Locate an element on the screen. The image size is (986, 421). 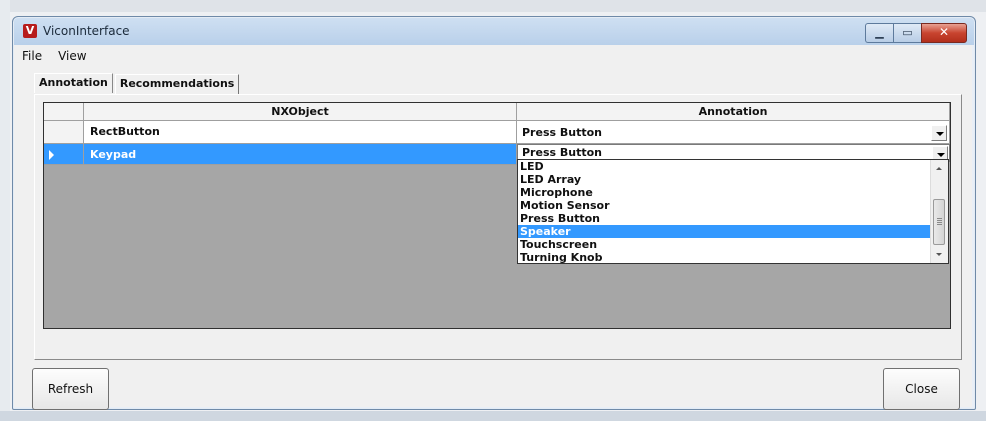
option-speaker: Speaker is located at coordinates (733, 231).